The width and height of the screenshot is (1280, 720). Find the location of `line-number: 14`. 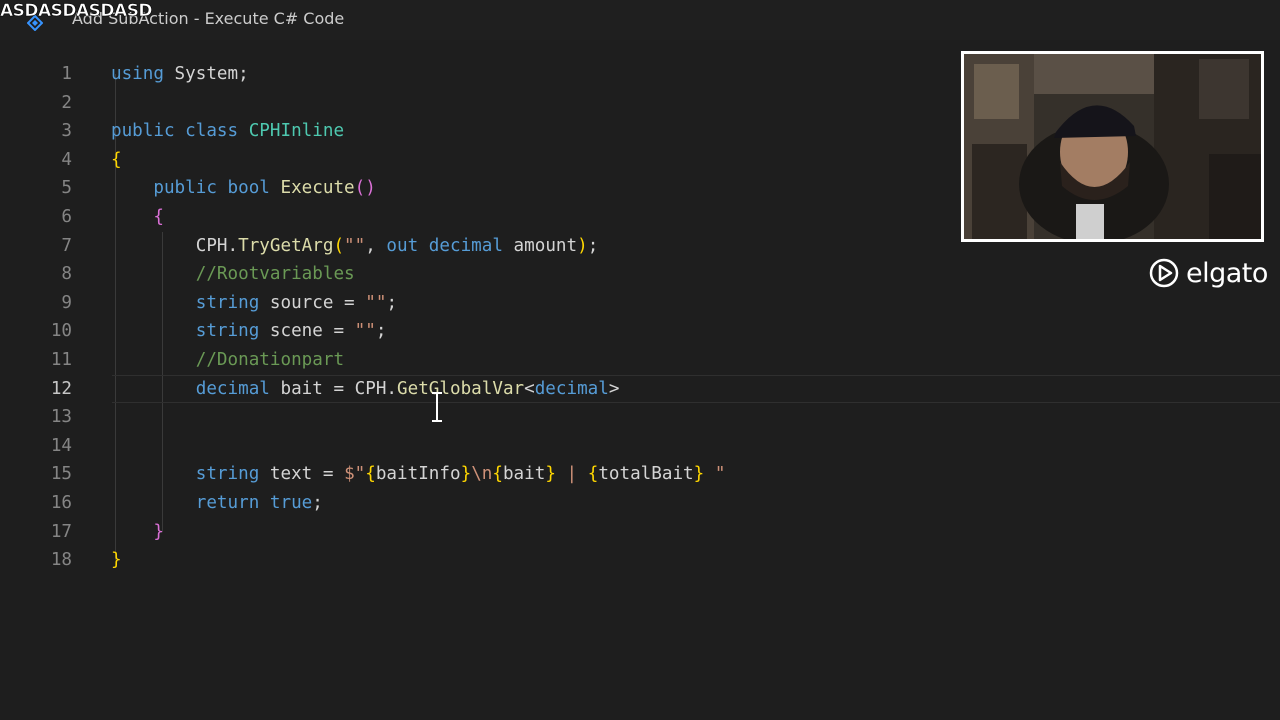

line-number: 14 is located at coordinates (61, 445).